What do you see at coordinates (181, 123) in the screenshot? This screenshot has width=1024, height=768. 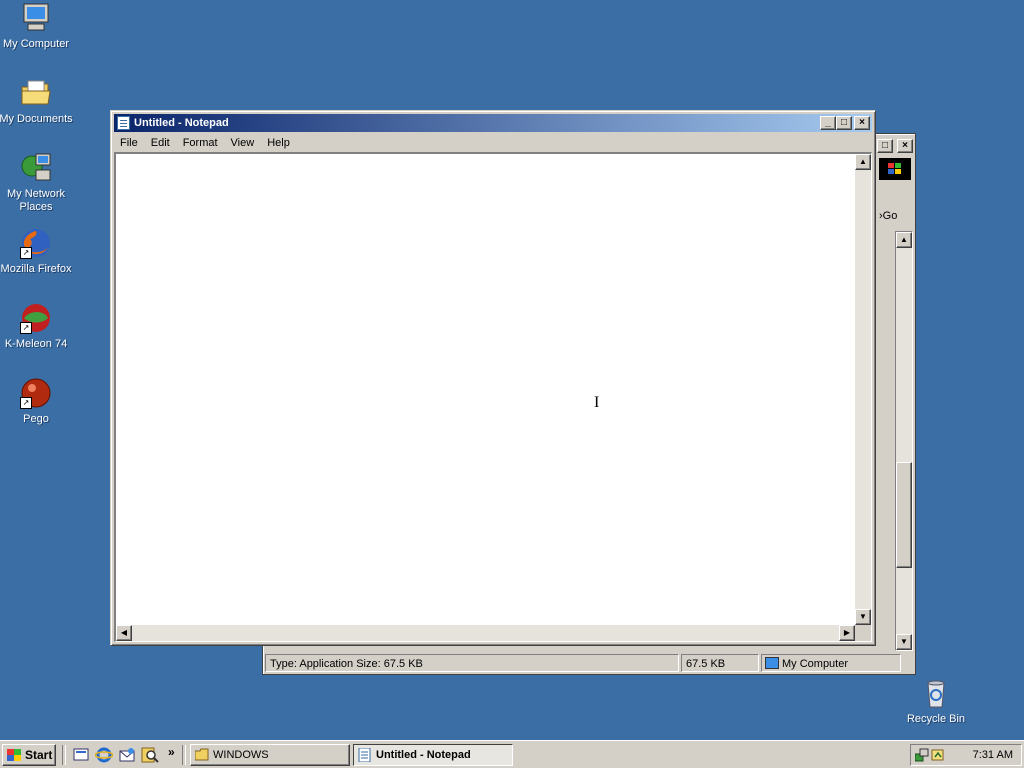 I see `window-title: Untitled - Notepad` at bounding box center [181, 123].